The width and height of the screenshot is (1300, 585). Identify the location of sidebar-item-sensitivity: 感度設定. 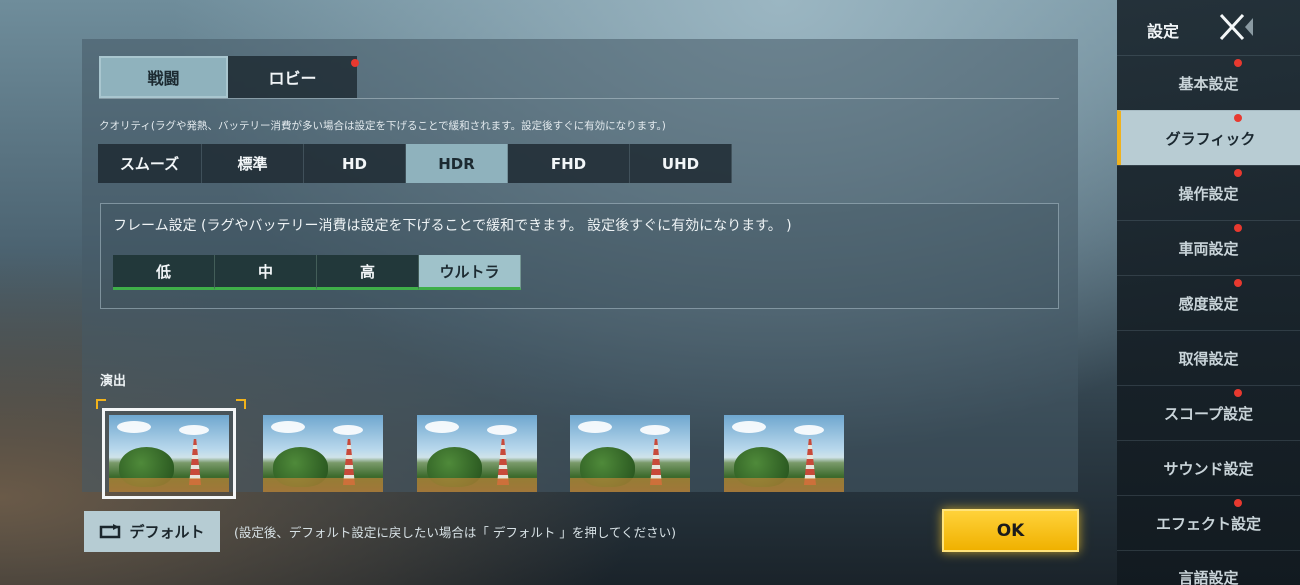
(1208, 302).